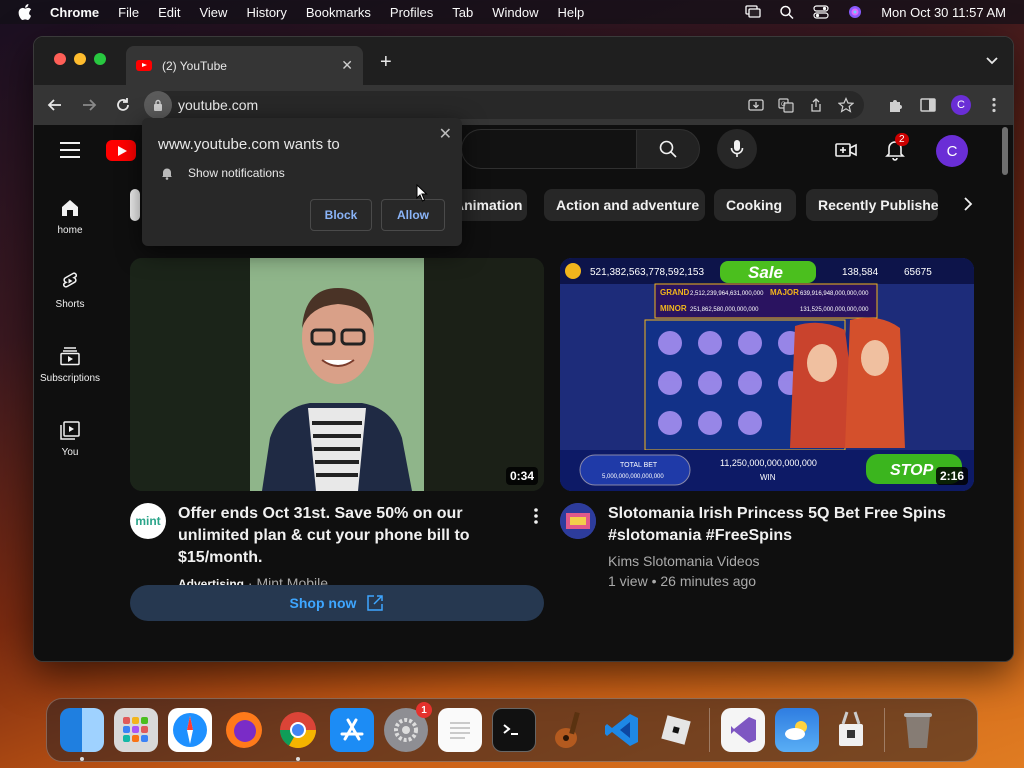 Image resolution: width=1024 pixels, height=768 pixels. Describe the element at coordinates (851, 730) in the screenshot. I see `archive-utility-icon` at that location.